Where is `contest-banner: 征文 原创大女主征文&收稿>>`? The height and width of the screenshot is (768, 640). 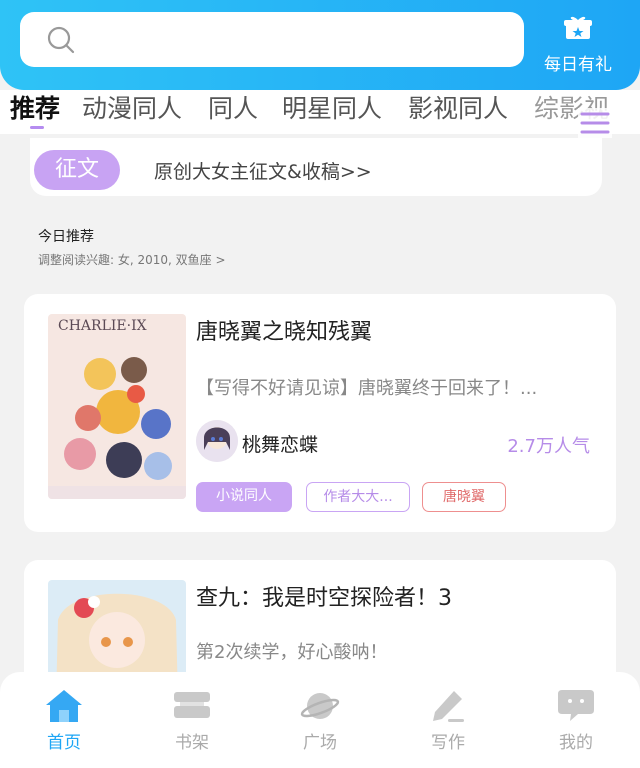
contest-banner: 征文 原创大女主征文&收稿>> is located at coordinates (316, 167).